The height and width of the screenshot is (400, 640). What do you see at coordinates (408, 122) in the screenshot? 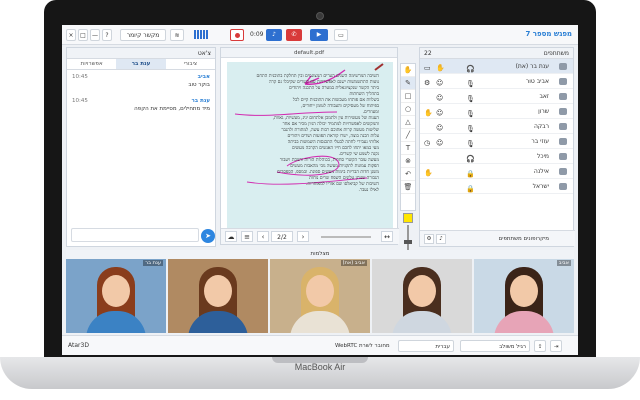
I see `triangle-icon: △` at bounding box center [408, 122].